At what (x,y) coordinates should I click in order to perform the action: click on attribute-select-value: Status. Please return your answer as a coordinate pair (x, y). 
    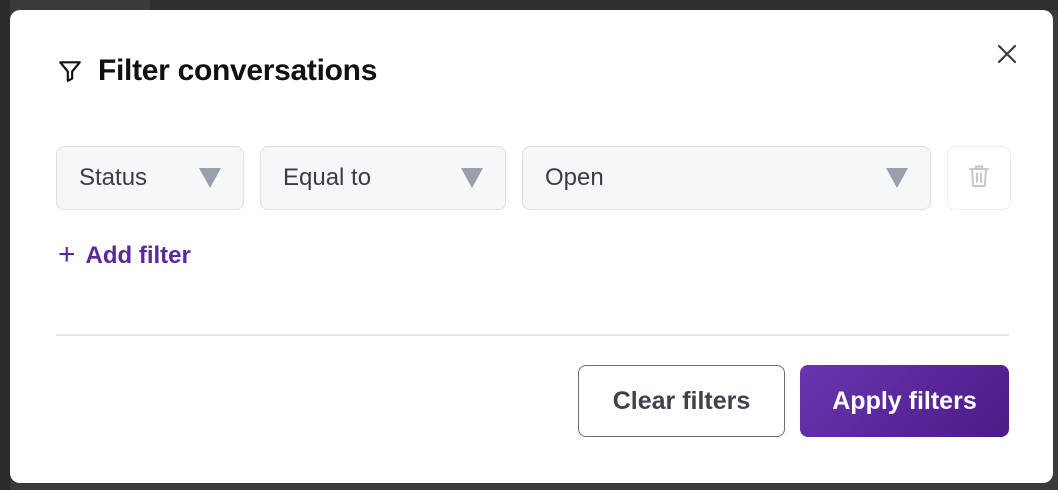
    Looking at the image, I should click on (113, 177).